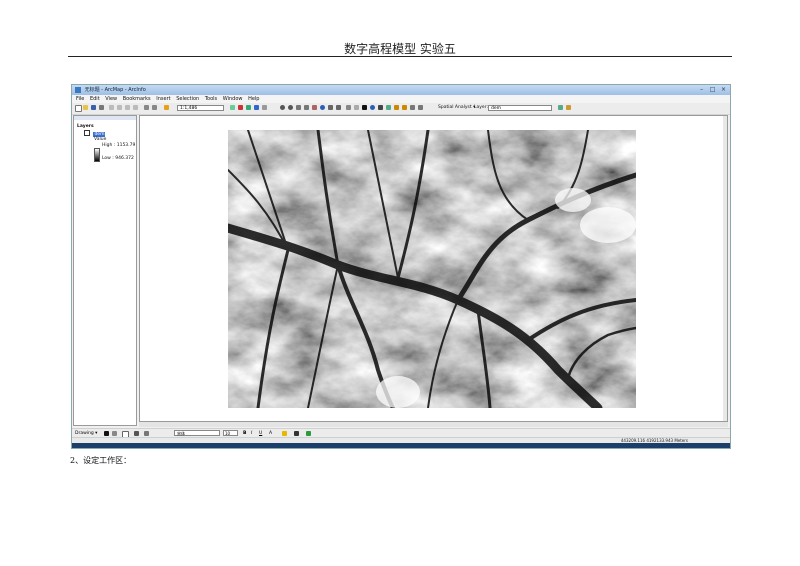  I want to click on full-extent-icon, so click(322, 107).